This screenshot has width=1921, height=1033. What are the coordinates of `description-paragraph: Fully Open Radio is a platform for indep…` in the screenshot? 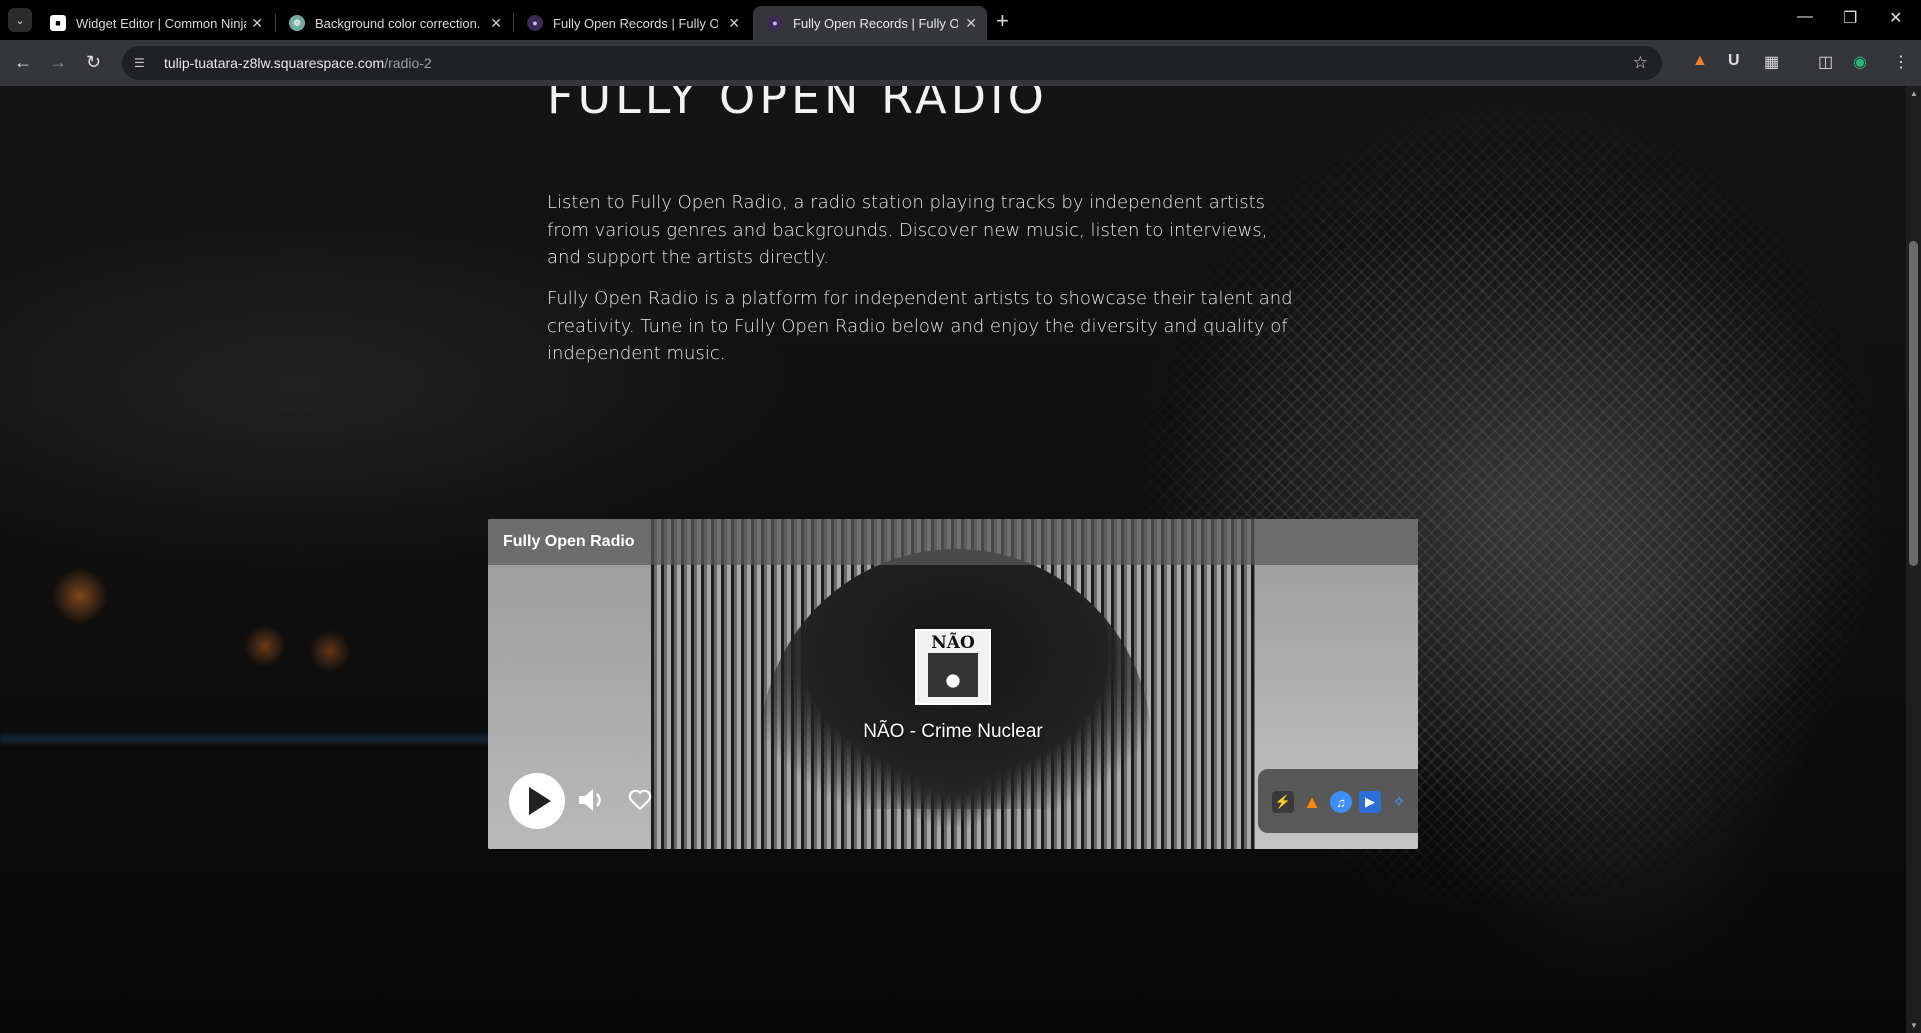 It's located at (920, 326).